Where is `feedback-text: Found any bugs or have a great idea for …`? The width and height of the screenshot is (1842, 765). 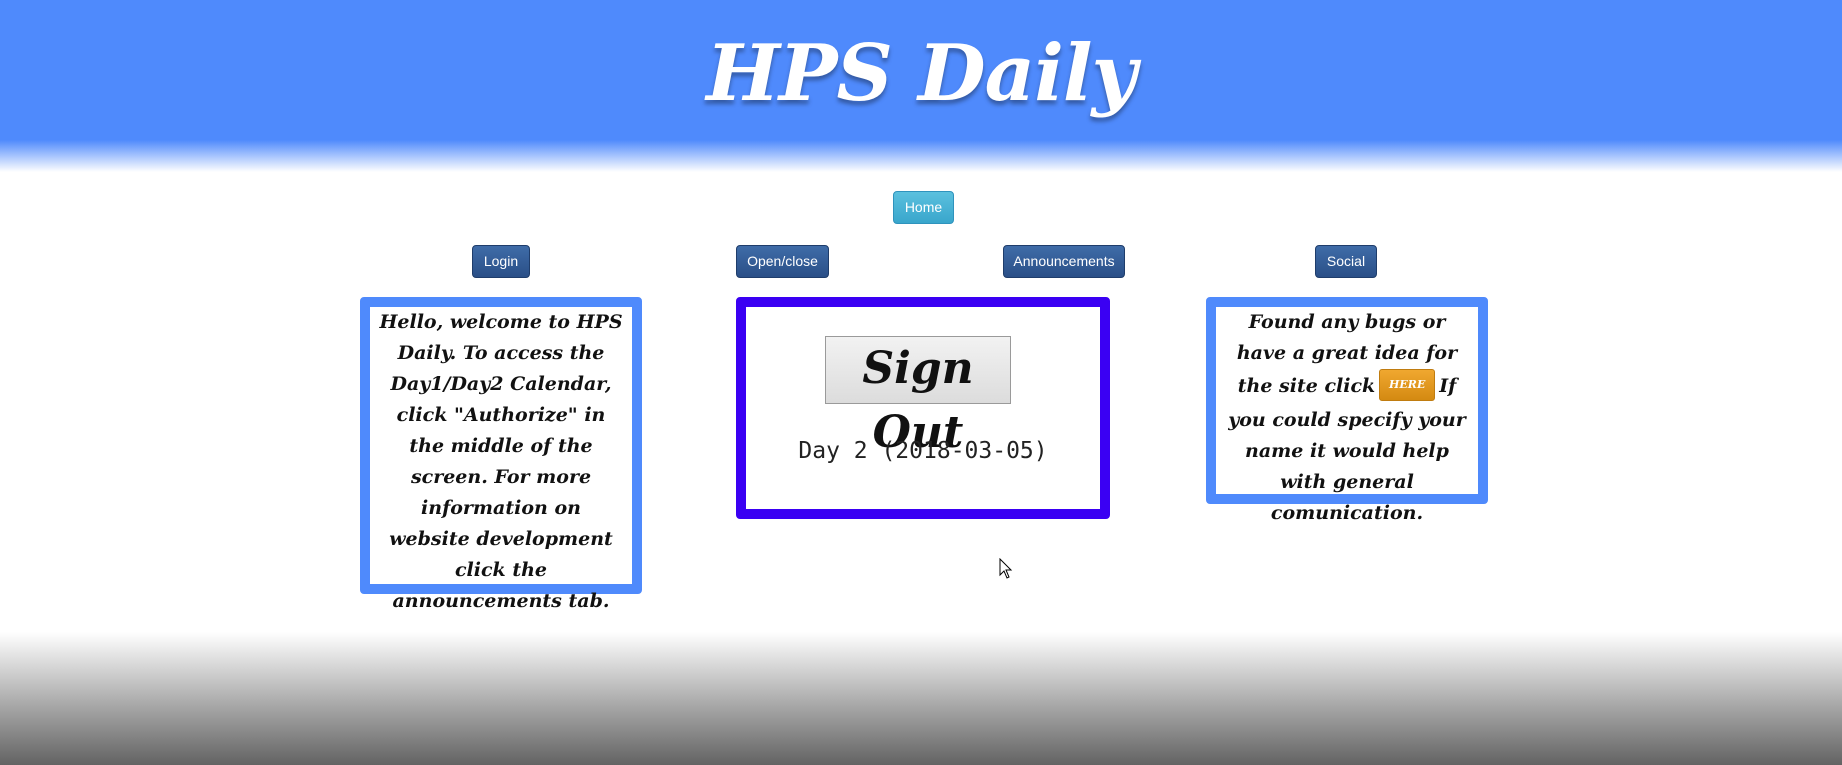
feedback-text: Found any bugs or have a great idea for … is located at coordinates (1347, 418).